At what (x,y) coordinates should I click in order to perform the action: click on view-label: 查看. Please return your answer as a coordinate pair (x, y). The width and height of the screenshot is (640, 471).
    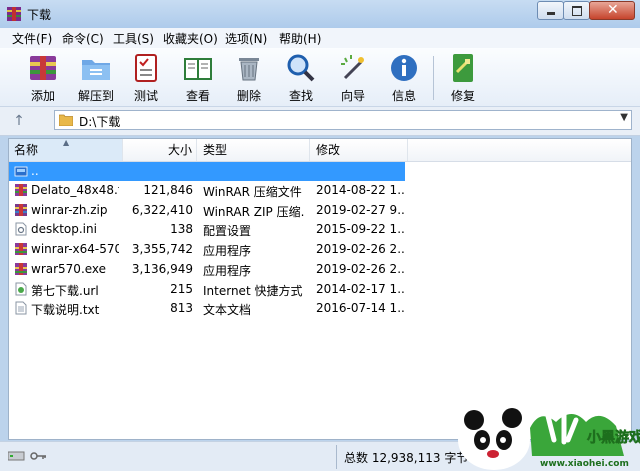
    Looking at the image, I should click on (197, 96).